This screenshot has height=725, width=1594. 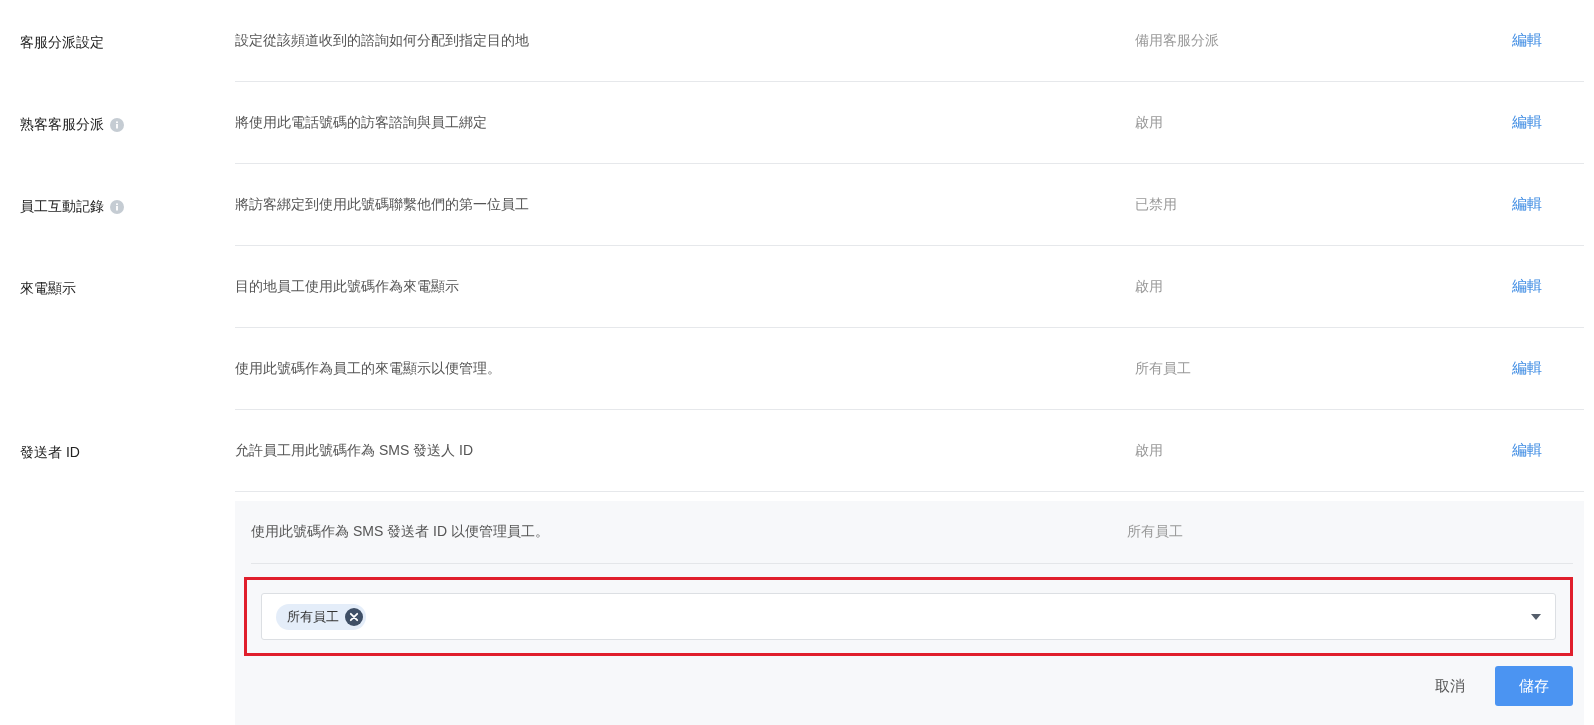 What do you see at coordinates (1156, 204) in the screenshot?
I see `setting-value: 已禁用` at bounding box center [1156, 204].